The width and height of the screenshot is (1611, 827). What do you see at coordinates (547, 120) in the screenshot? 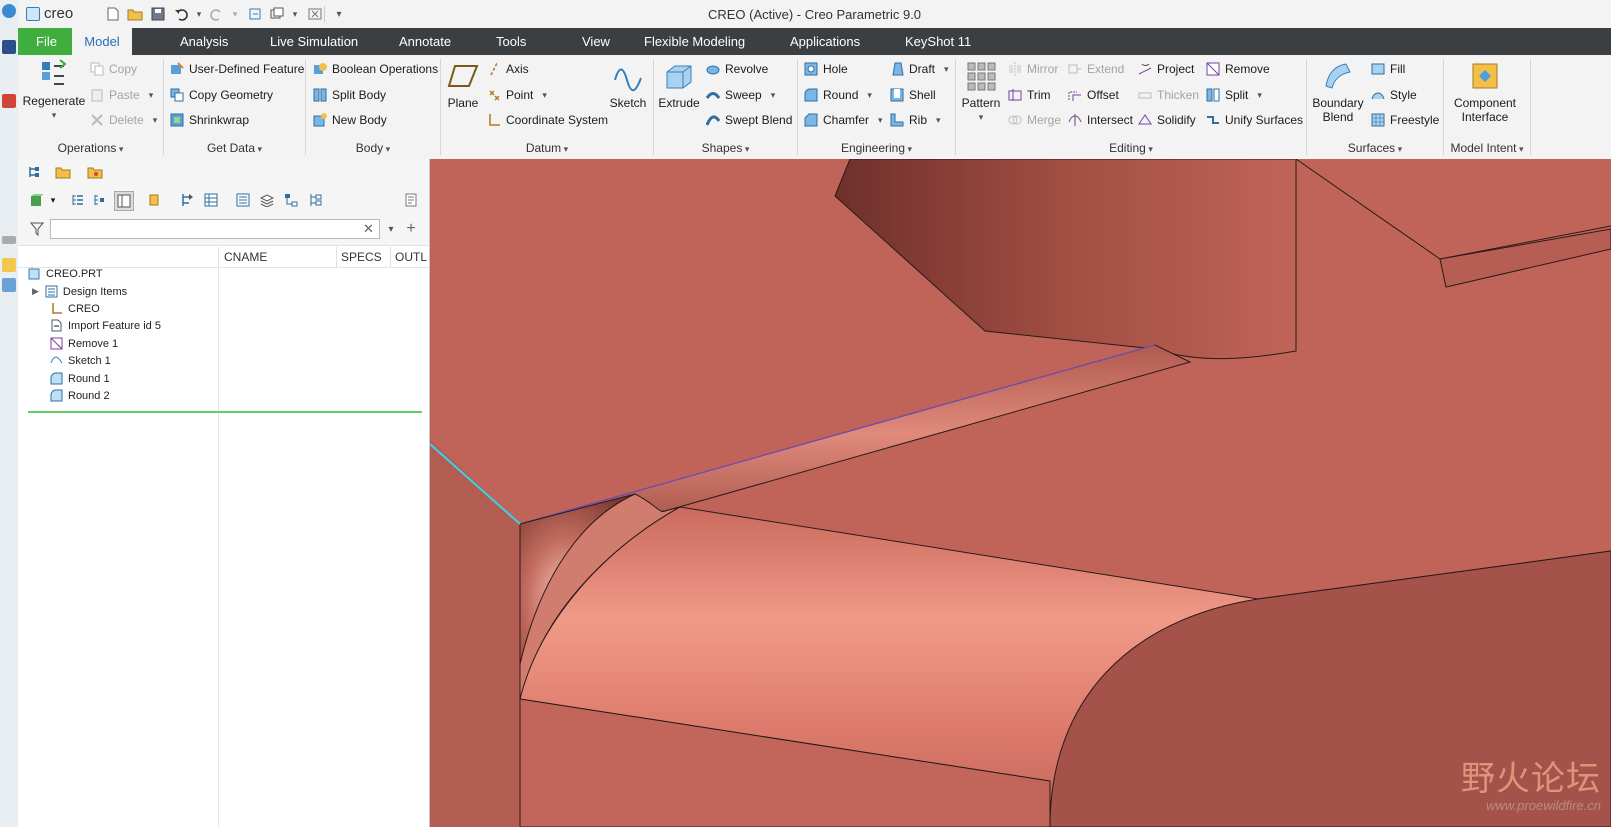
I see `coordinate-system-button: Coordinate System` at bounding box center [547, 120].